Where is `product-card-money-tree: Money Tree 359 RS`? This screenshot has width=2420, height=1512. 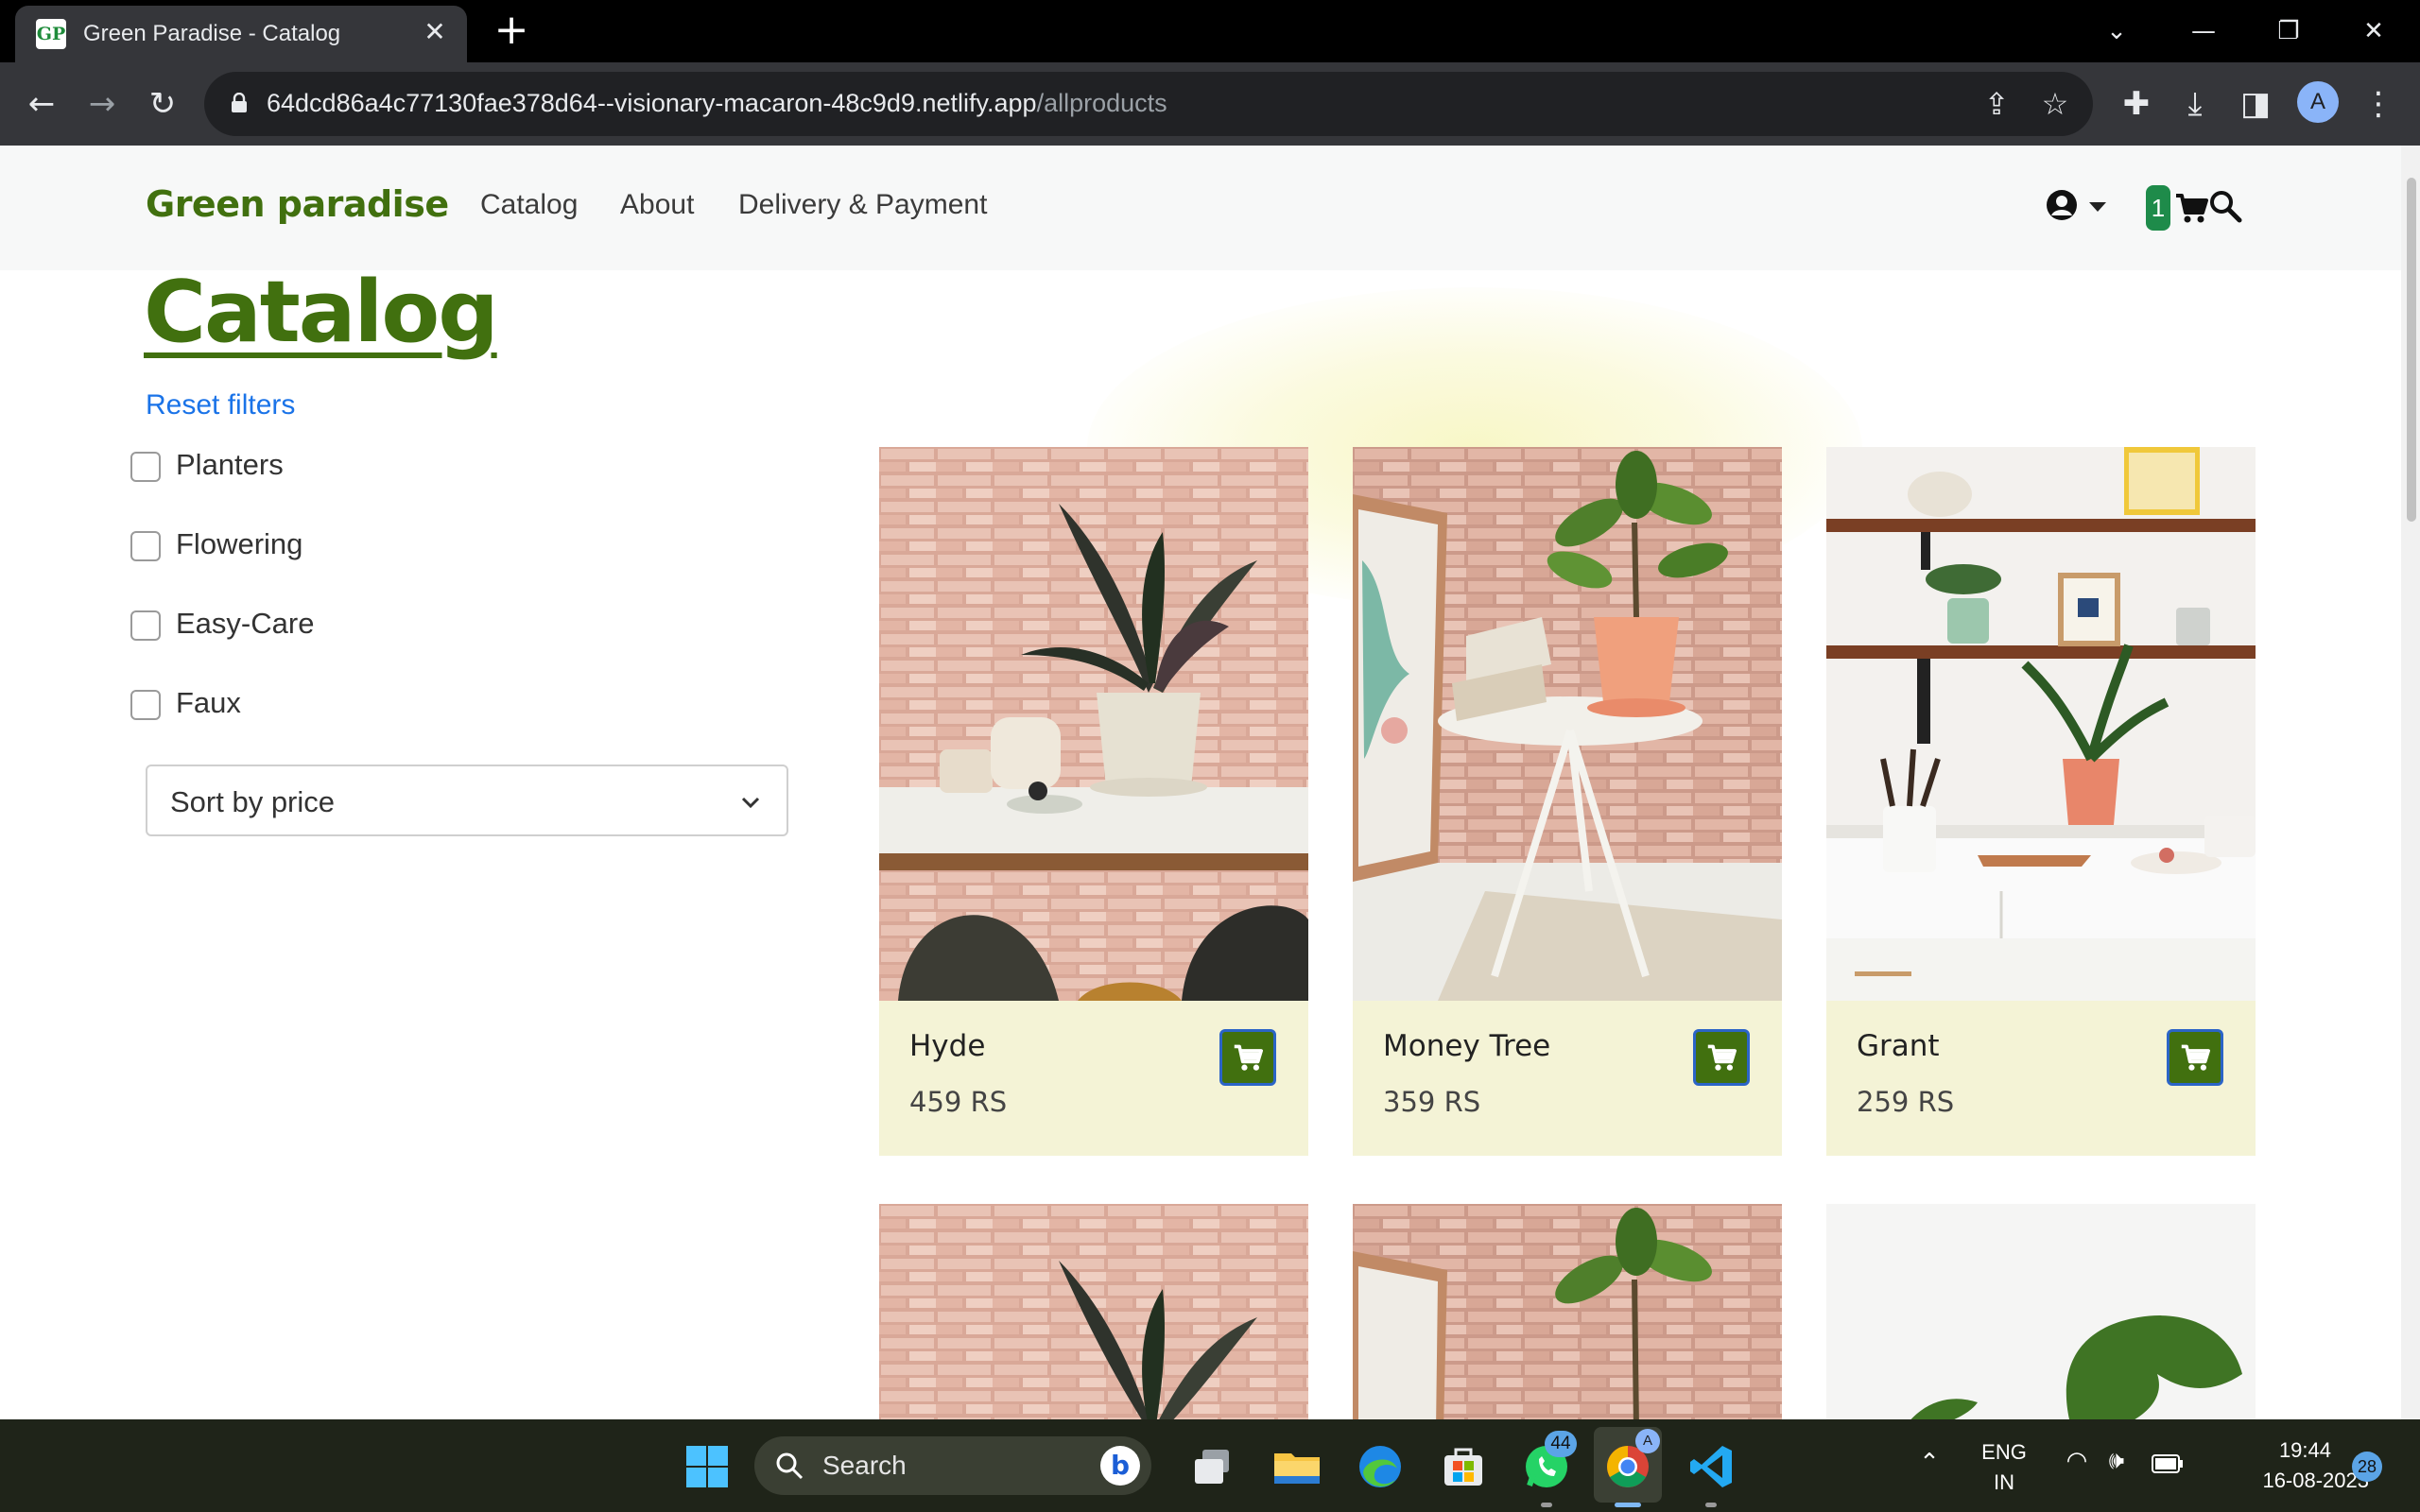
product-card-money-tree: Money Tree 359 RS is located at coordinates (1567, 801).